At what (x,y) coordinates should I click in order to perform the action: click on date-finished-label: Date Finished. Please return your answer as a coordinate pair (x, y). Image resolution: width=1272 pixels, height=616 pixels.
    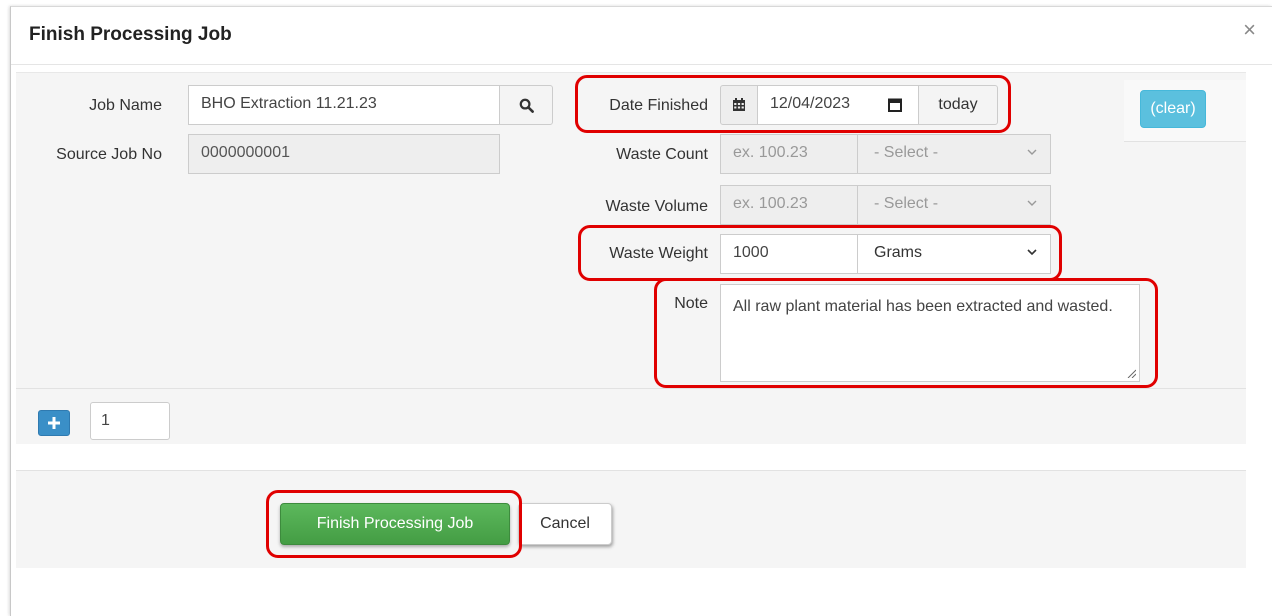
    Looking at the image, I should click on (658, 105).